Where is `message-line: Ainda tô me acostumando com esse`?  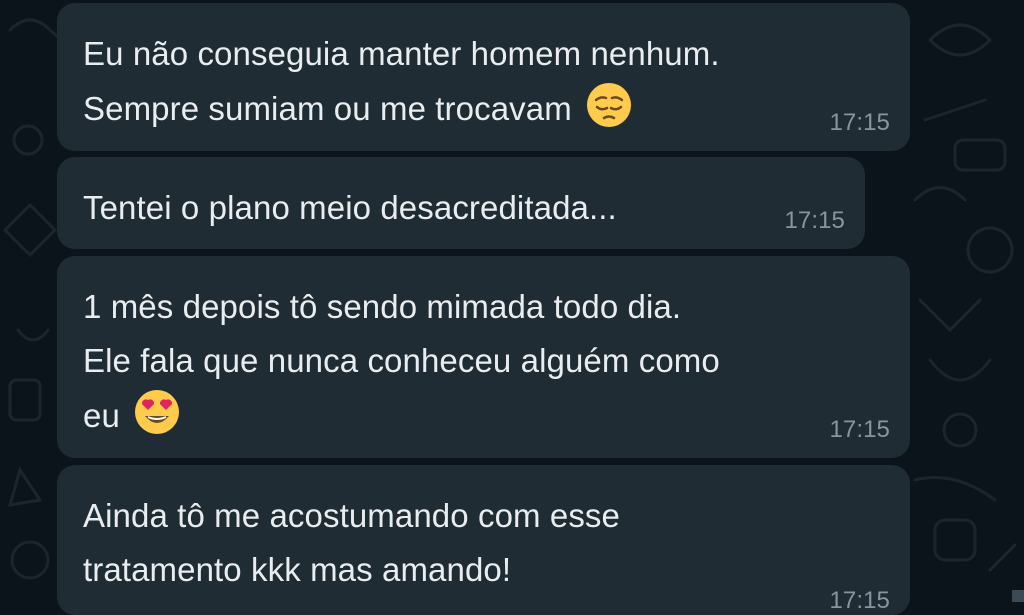 message-line: Ainda tô me acostumando com esse is located at coordinates (351, 515).